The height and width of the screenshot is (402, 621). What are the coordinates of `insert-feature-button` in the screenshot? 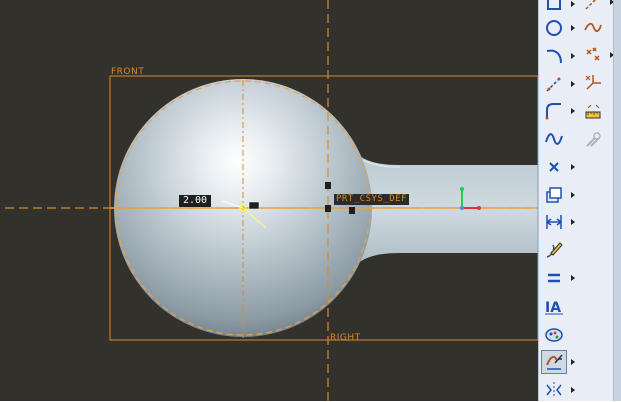 It's located at (593, 140).